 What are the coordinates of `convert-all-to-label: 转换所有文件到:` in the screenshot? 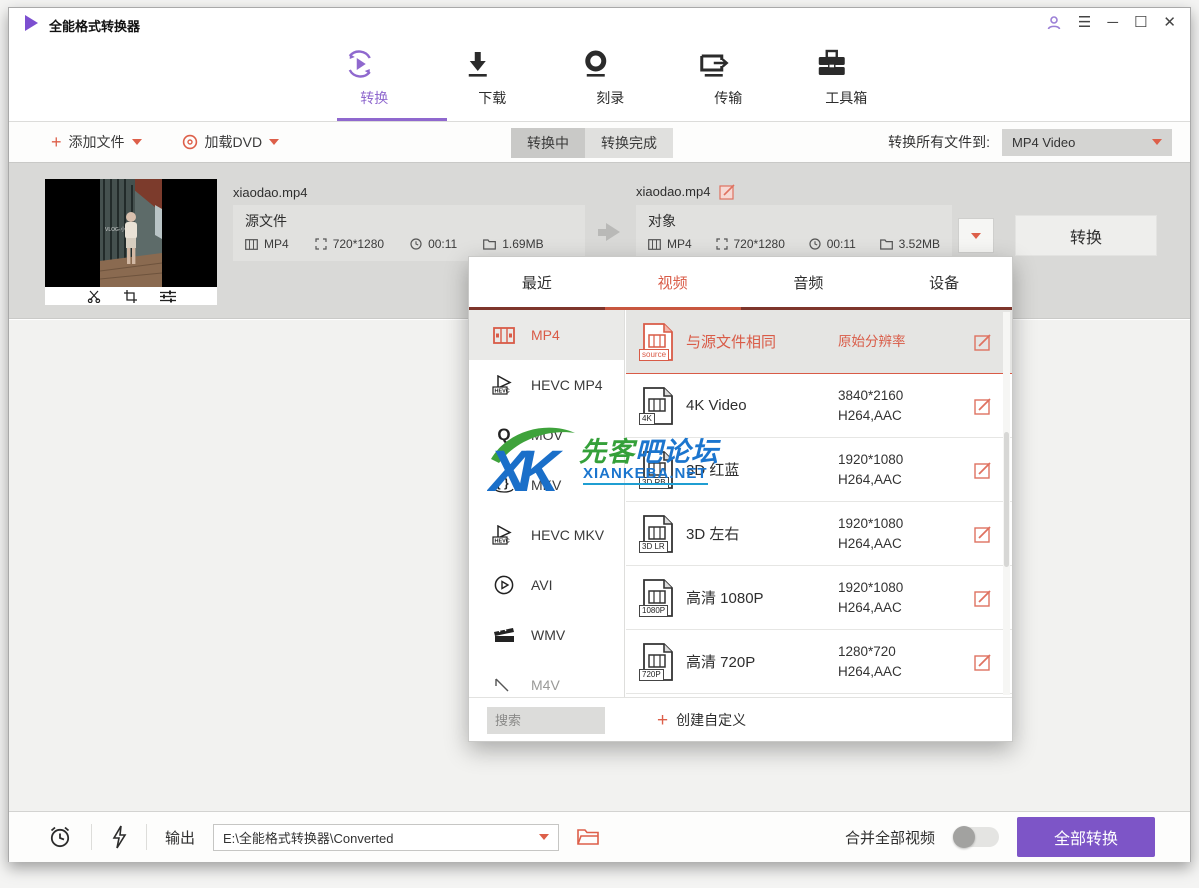 It's located at (939, 142).